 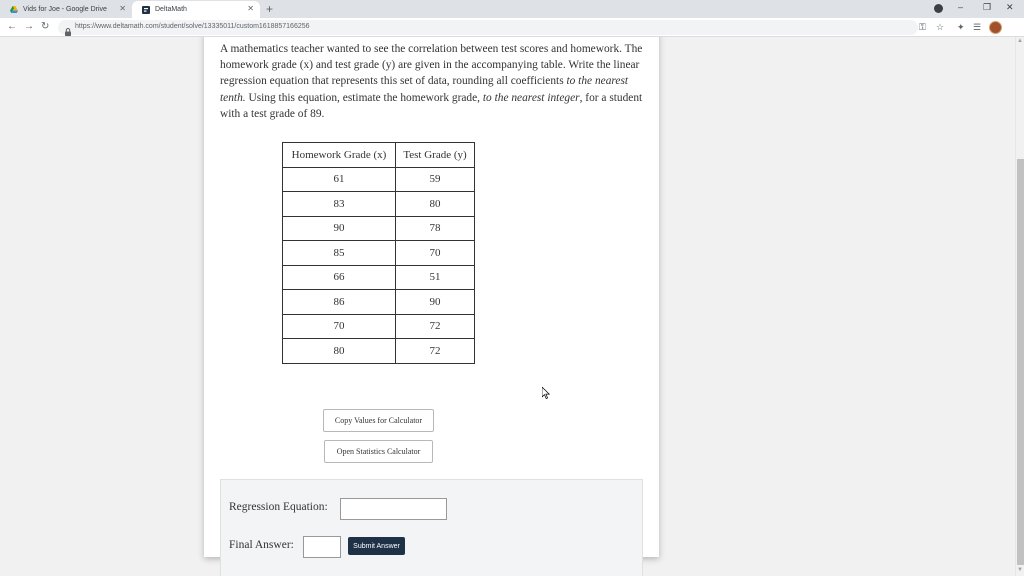 What do you see at coordinates (12, 26) in the screenshot?
I see `back-icon: ←` at bounding box center [12, 26].